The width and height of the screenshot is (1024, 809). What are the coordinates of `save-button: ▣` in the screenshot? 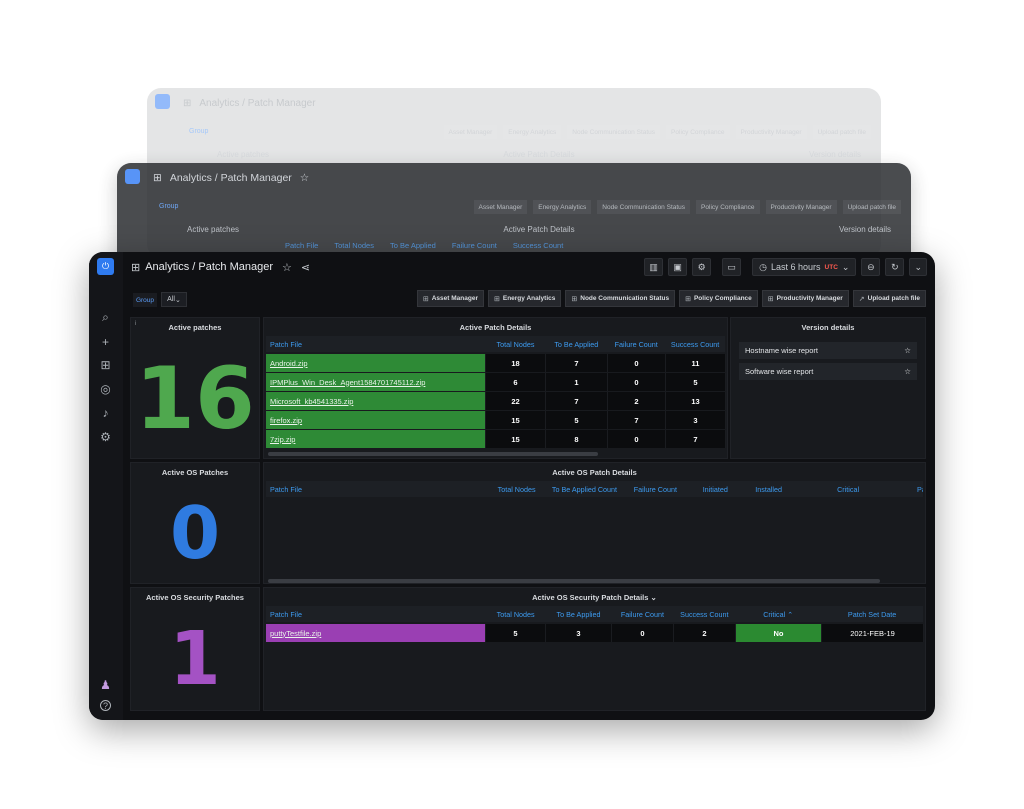 It's located at (678, 267).